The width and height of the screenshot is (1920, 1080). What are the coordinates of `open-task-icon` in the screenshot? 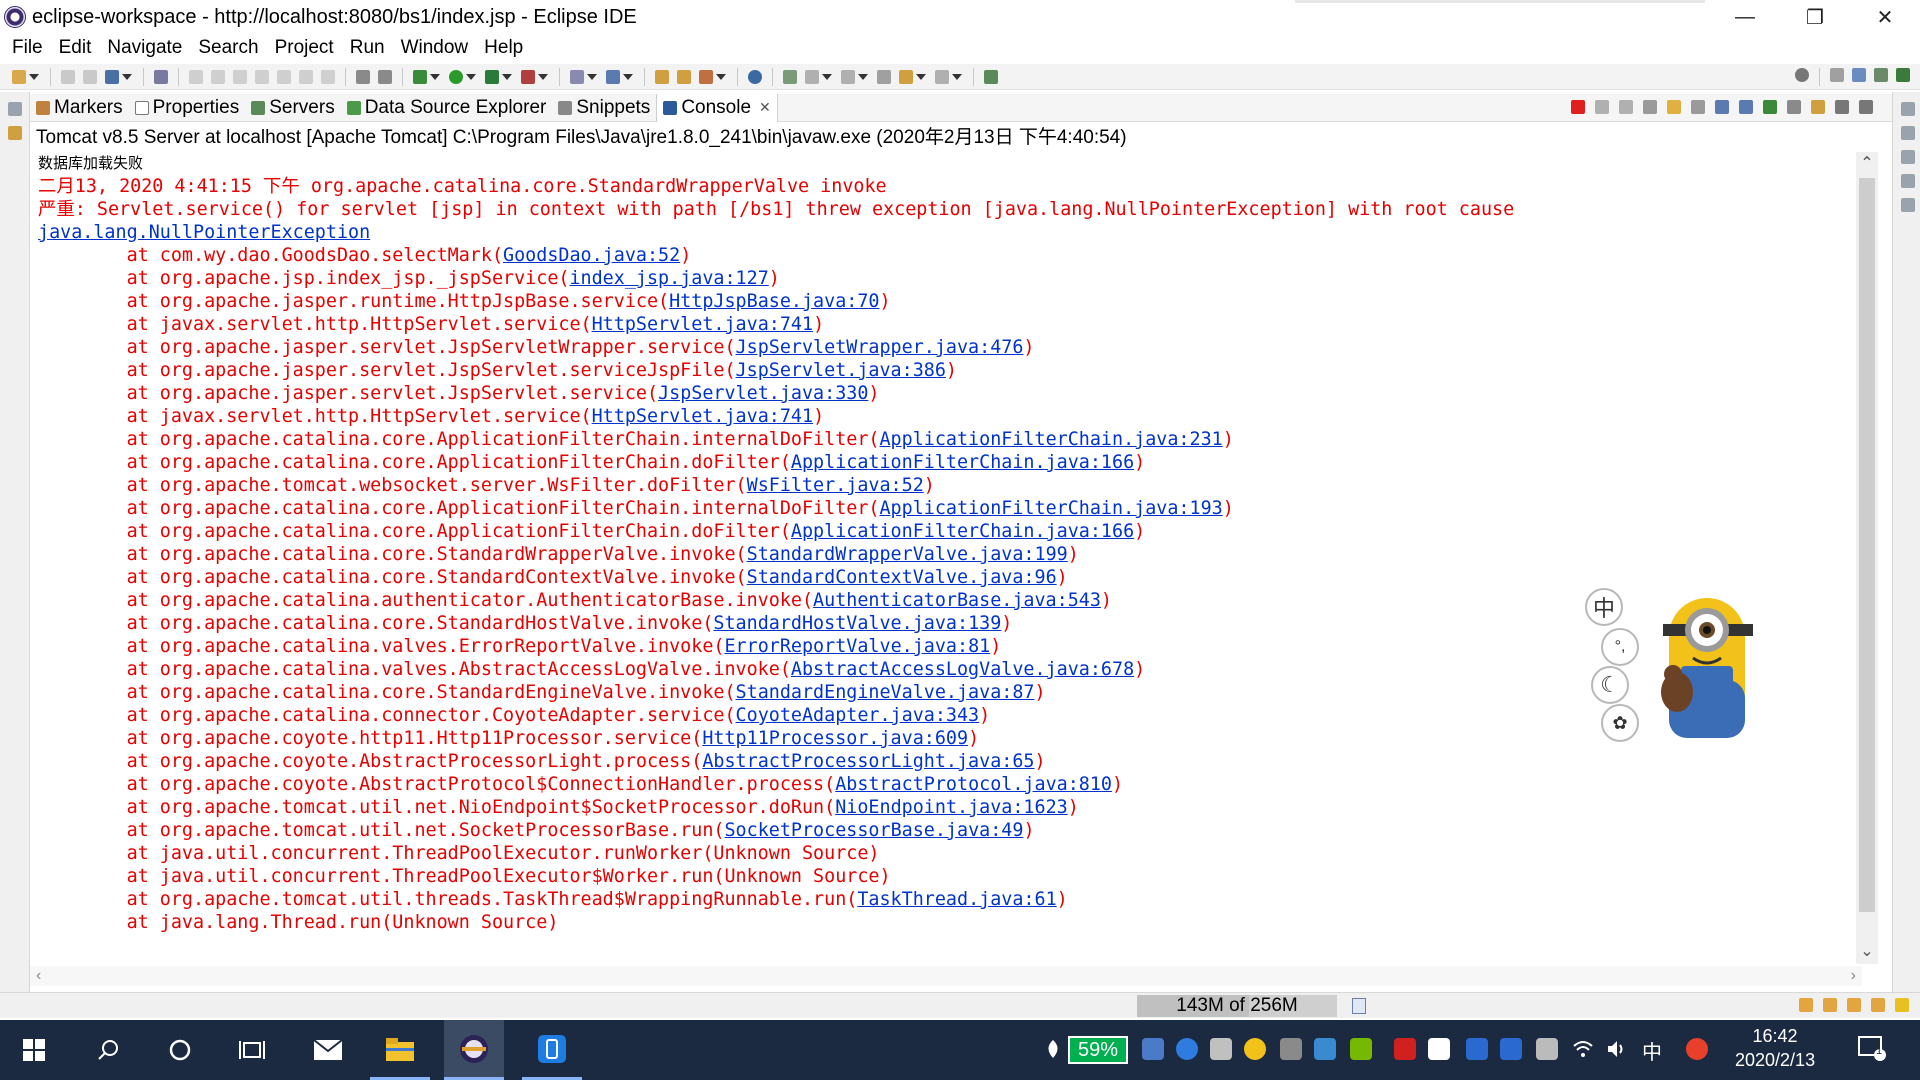 It's located at (684, 76).